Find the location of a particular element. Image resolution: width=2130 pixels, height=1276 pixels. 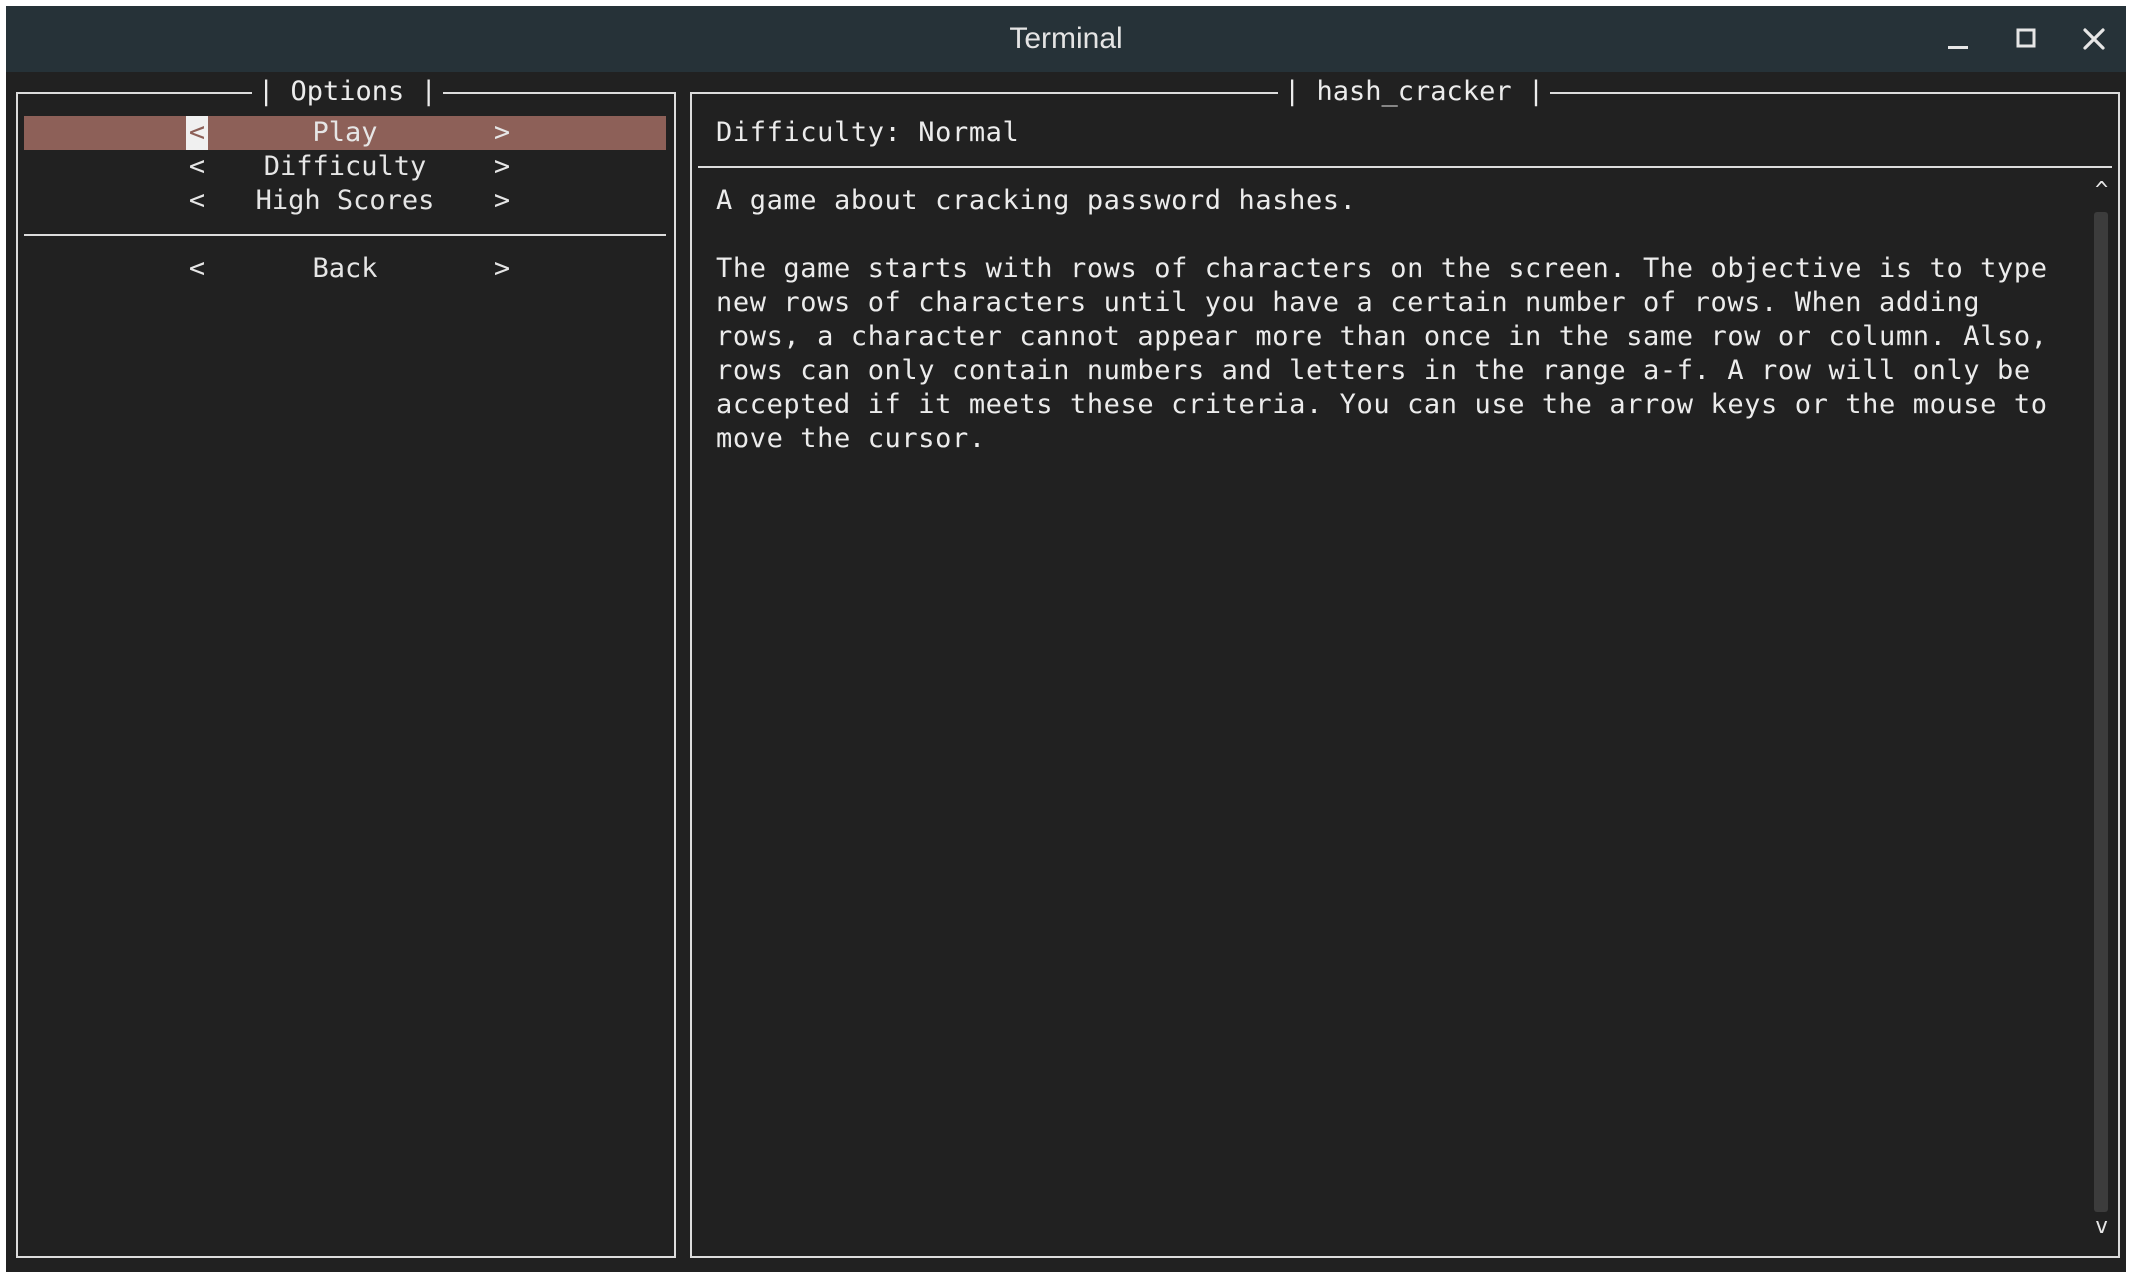

menu-item-label: Play is located at coordinates (345, 132).